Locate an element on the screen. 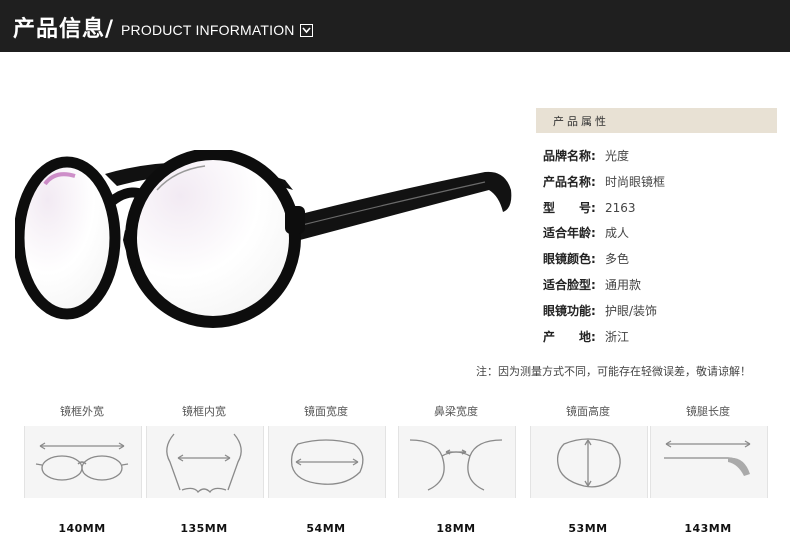 The height and width of the screenshot is (543, 790). dimension-value: 143MM is located at coordinates (708, 528).